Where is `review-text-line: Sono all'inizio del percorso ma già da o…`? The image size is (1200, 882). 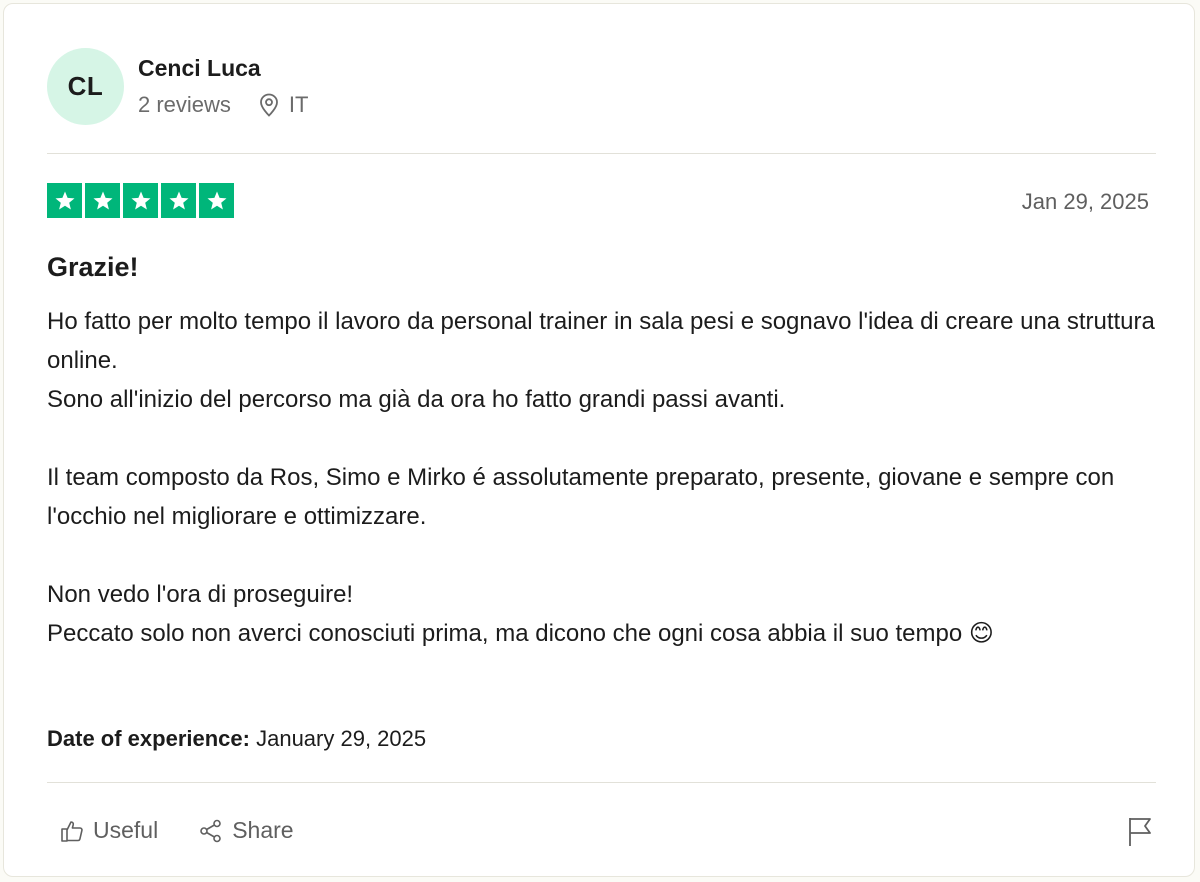
review-text-line: Sono all'inizio del percorso ma già da o… is located at coordinates (416, 399).